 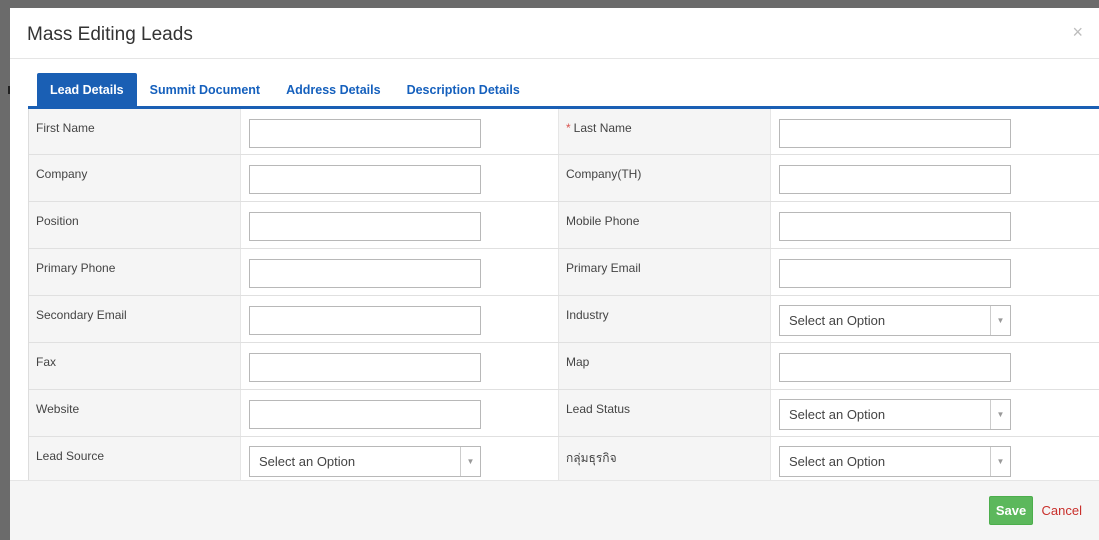 What do you see at coordinates (895, 414) in the screenshot?
I see `lead-status-select: Select an Option ▼` at bounding box center [895, 414].